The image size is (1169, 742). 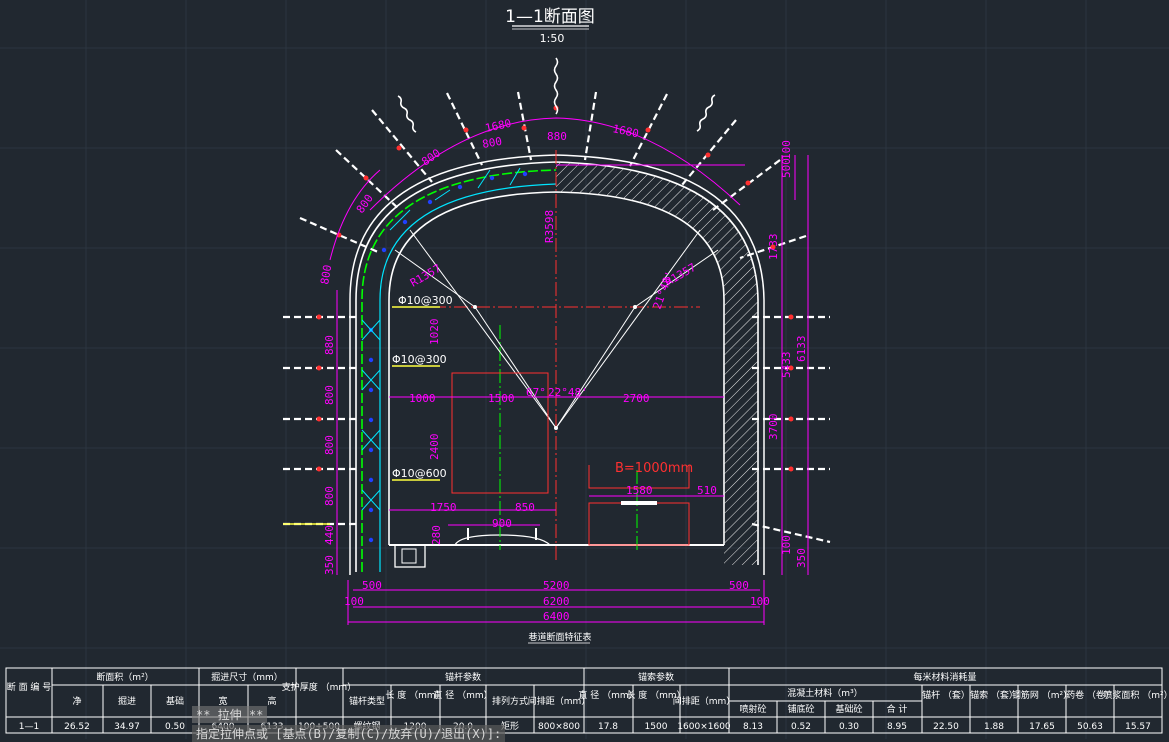 What do you see at coordinates (801, 558) in the screenshot?
I see `dim-right-350: 350` at bounding box center [801, 558].